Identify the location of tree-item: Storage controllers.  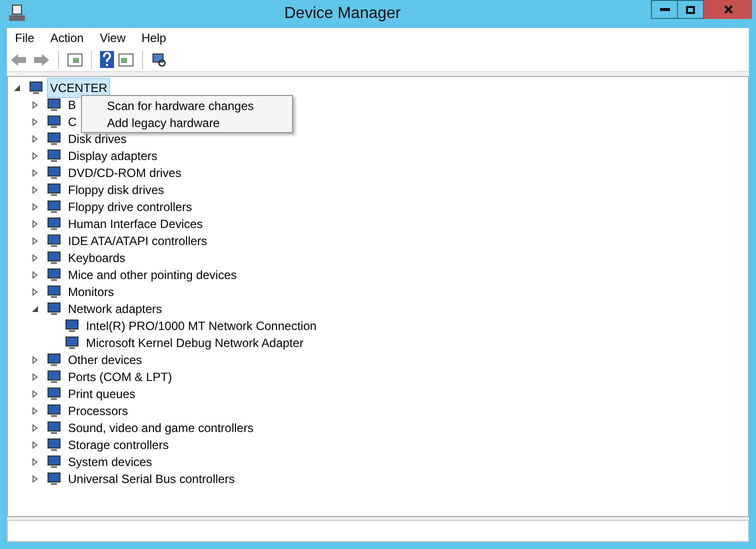
(118, 444).